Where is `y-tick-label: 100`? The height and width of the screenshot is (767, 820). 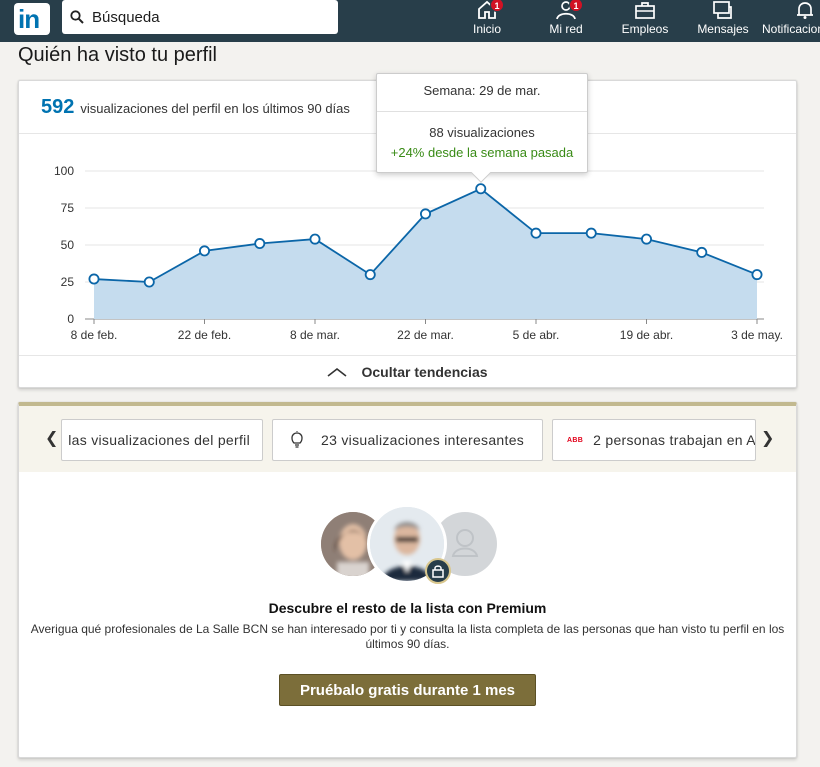 y-tick-label: 100 is located at coordinates (64, 171).